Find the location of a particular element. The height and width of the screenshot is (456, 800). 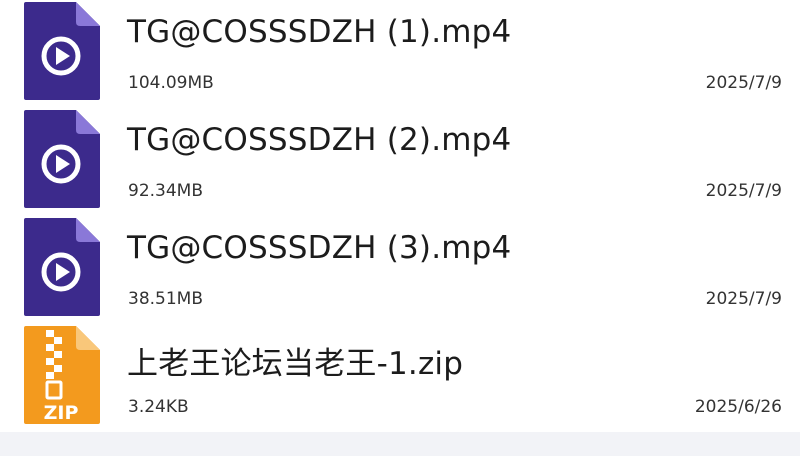

file-size: 92.34MB is located at coordinates (165, 191).